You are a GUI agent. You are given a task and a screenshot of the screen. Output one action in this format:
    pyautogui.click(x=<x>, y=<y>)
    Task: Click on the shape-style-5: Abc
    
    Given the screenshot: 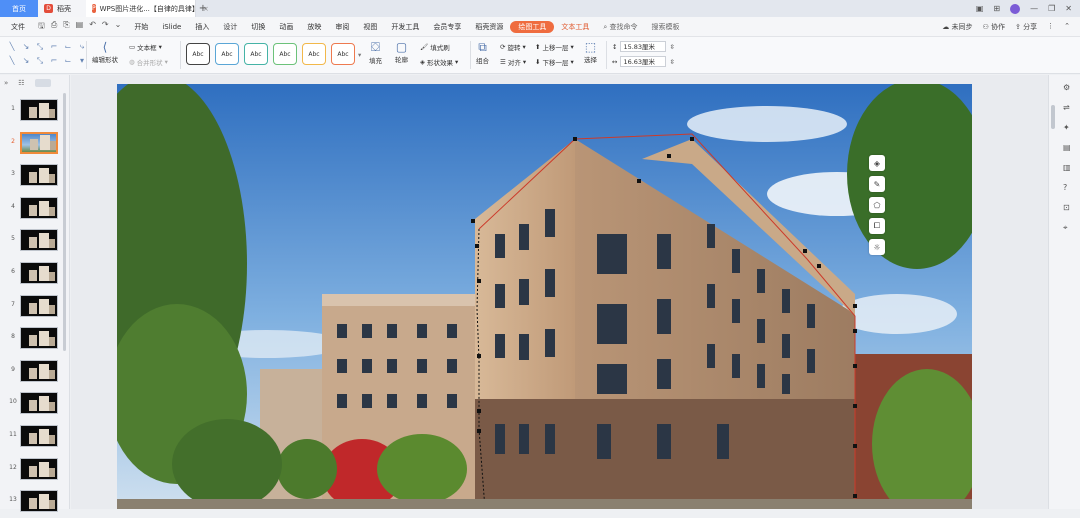 What is the action you would take?
    pyautogui.click(x=314, y=54)
    